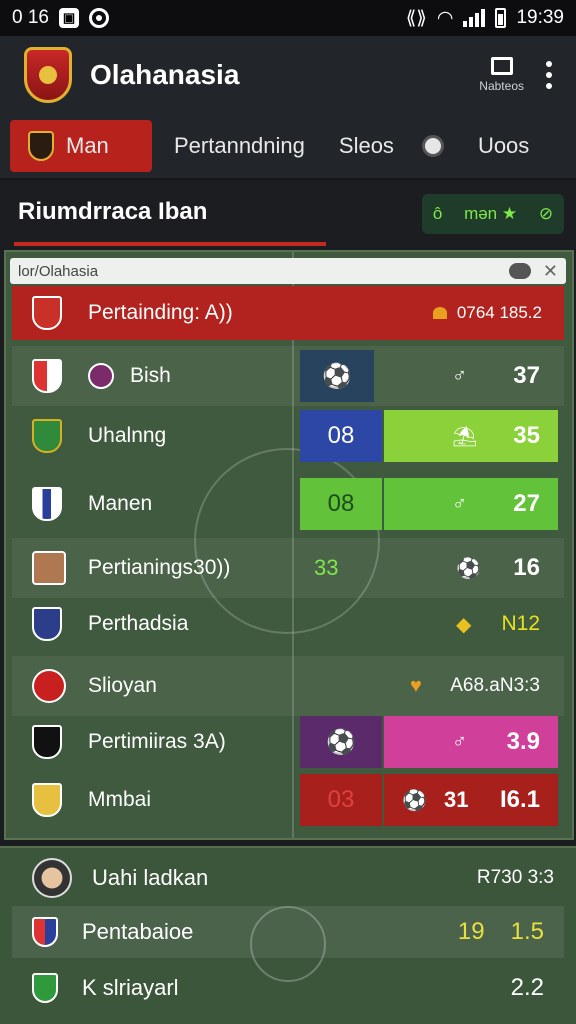 This screenshot has width=576, height=1024. Describe the element at coordinates (416, 685) in the screenshot. I see `heart-icon: ♥` at that location.